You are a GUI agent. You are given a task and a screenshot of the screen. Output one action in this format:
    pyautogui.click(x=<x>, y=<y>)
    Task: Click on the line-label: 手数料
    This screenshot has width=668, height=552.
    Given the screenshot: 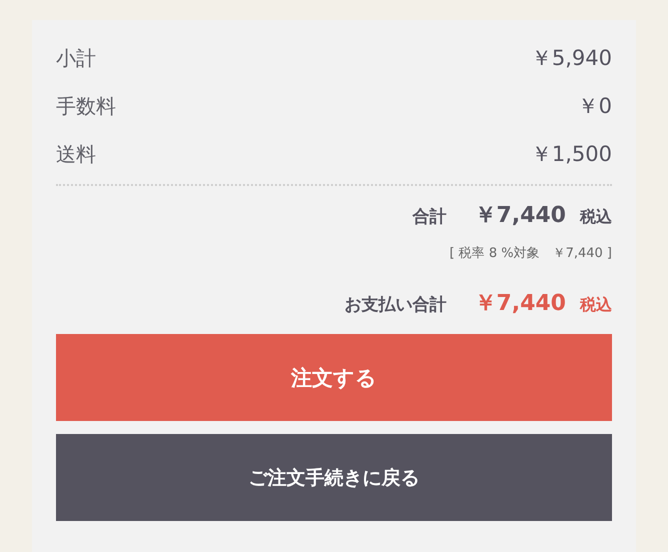 What is the action you would take?
    pyautogui.click(x=86, y=106)
    